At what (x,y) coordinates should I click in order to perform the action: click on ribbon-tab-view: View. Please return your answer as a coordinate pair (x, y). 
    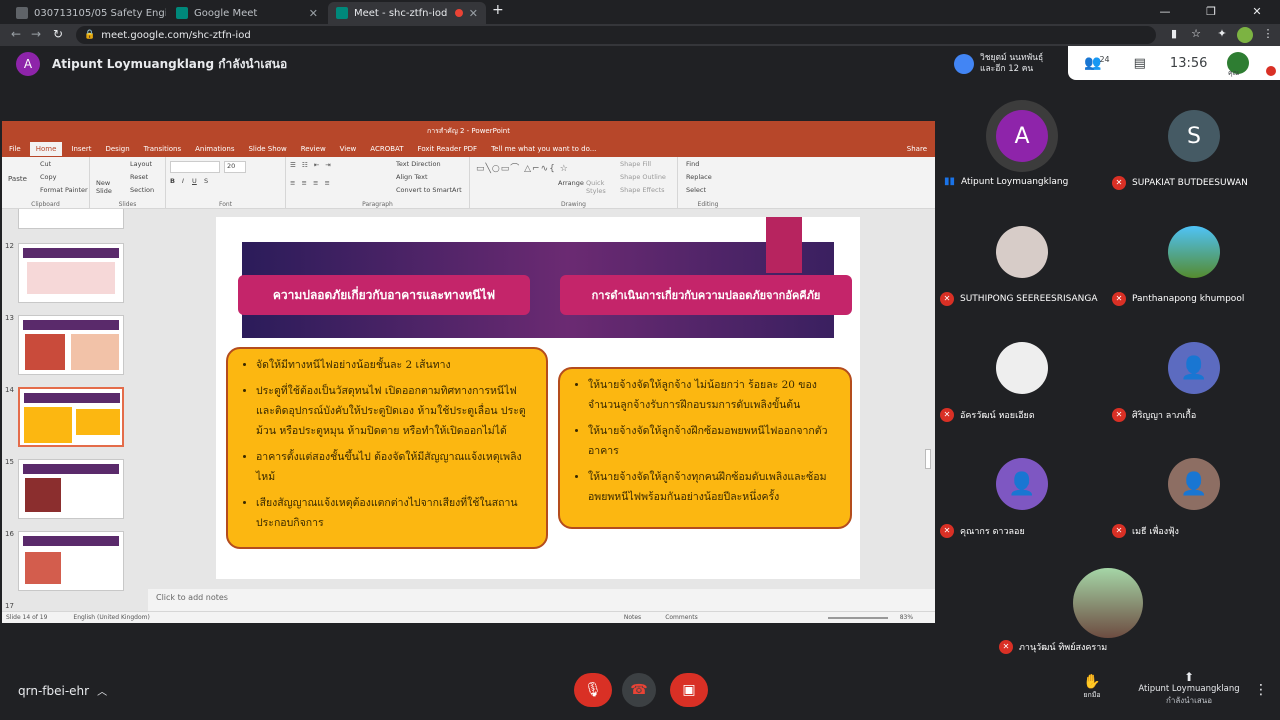
    Looking at the image, I should click on (348, 149).